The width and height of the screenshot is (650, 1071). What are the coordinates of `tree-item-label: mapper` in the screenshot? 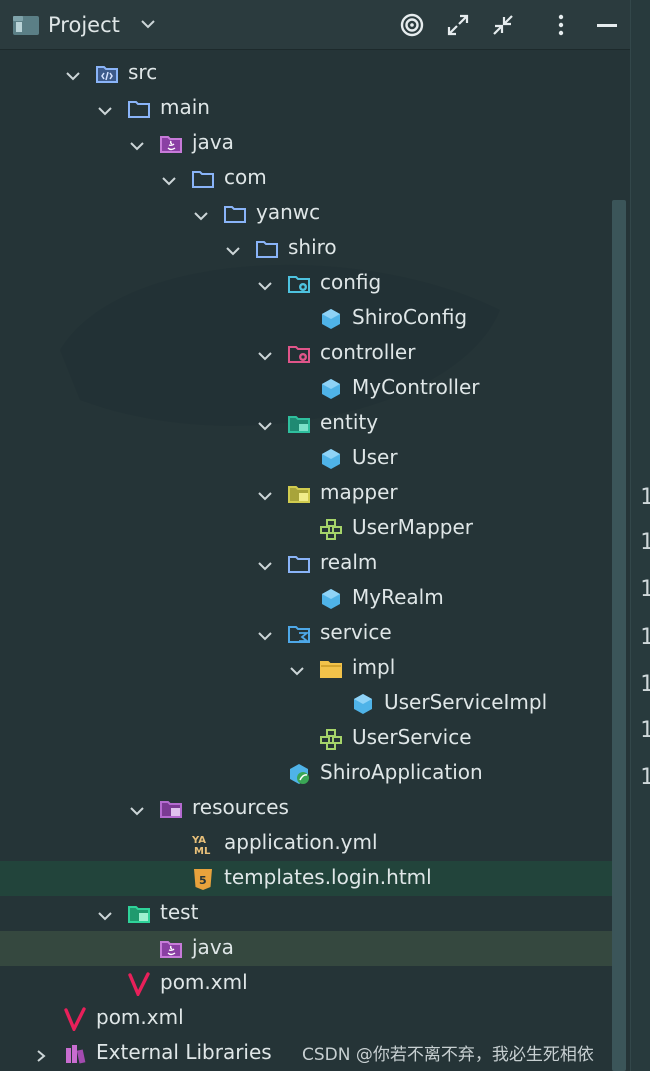 It's located at (359, 492).